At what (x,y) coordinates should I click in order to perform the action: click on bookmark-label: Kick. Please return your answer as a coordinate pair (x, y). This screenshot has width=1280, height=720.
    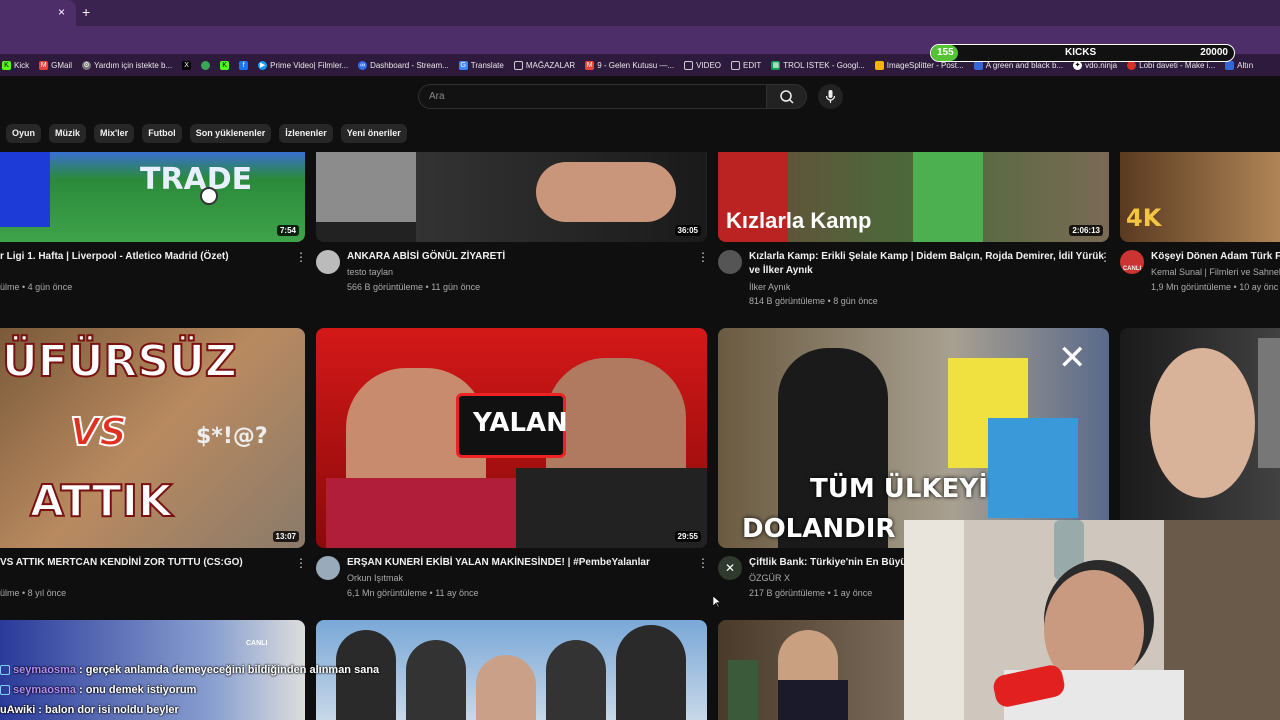
    Looking at the image, I should click on (22, 65).